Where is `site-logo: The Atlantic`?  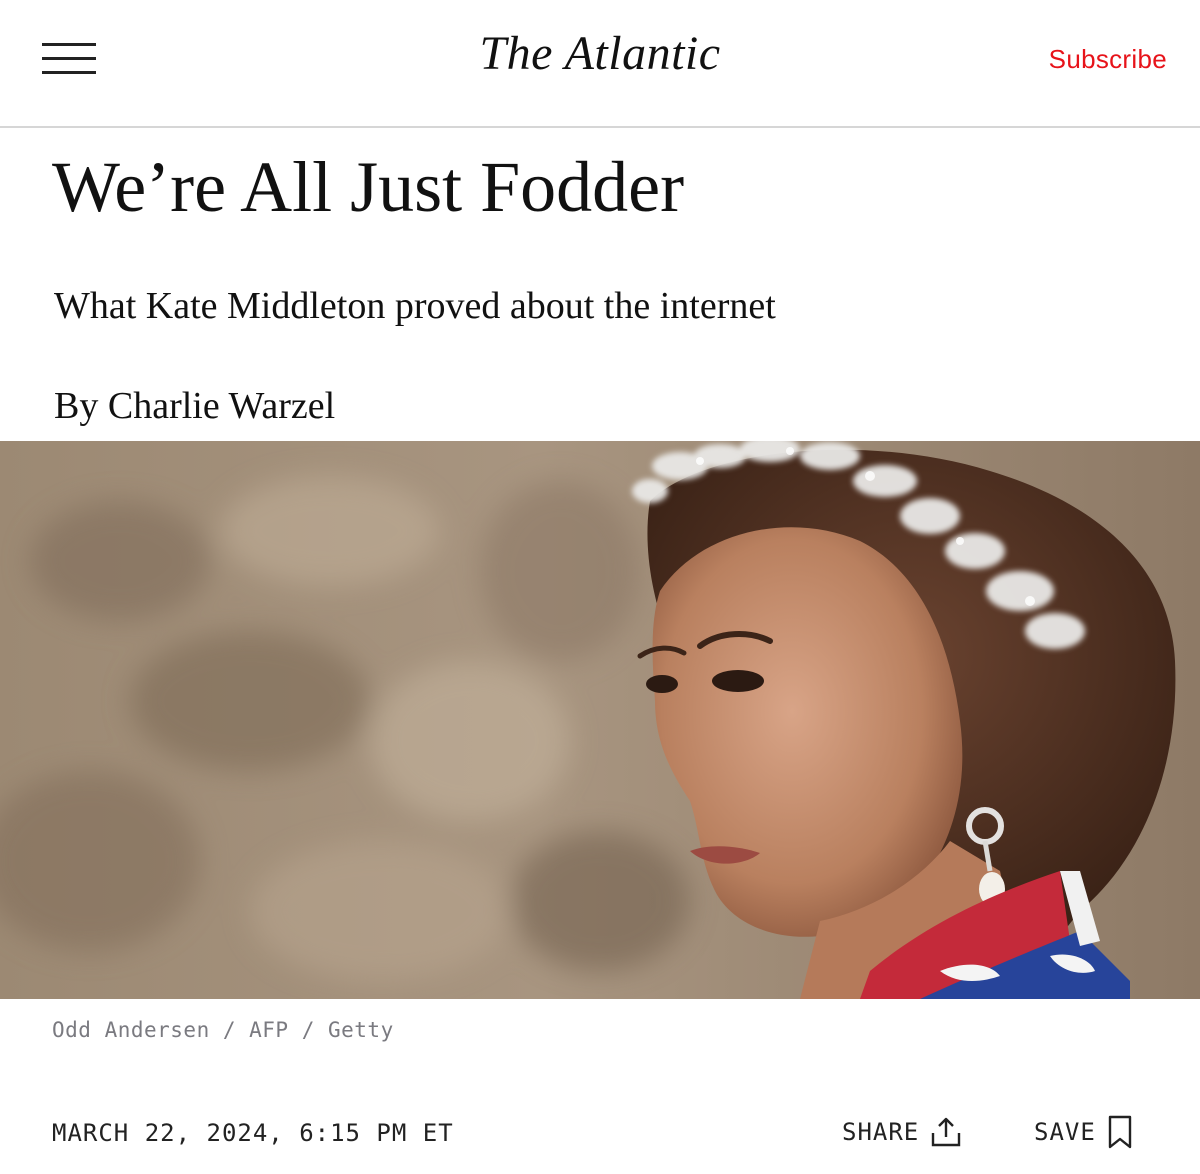
site-logo: The Atlantic is located at coordinates (599, 53).